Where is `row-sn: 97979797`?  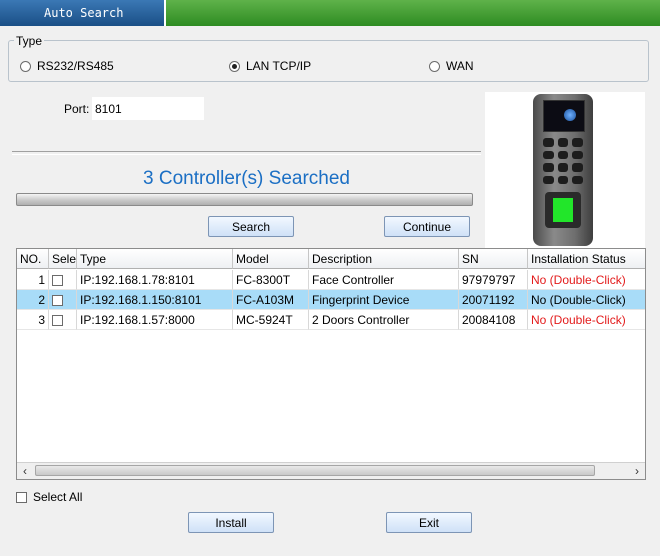 row-sn: 97979797 is located at coordinates (493, 280).